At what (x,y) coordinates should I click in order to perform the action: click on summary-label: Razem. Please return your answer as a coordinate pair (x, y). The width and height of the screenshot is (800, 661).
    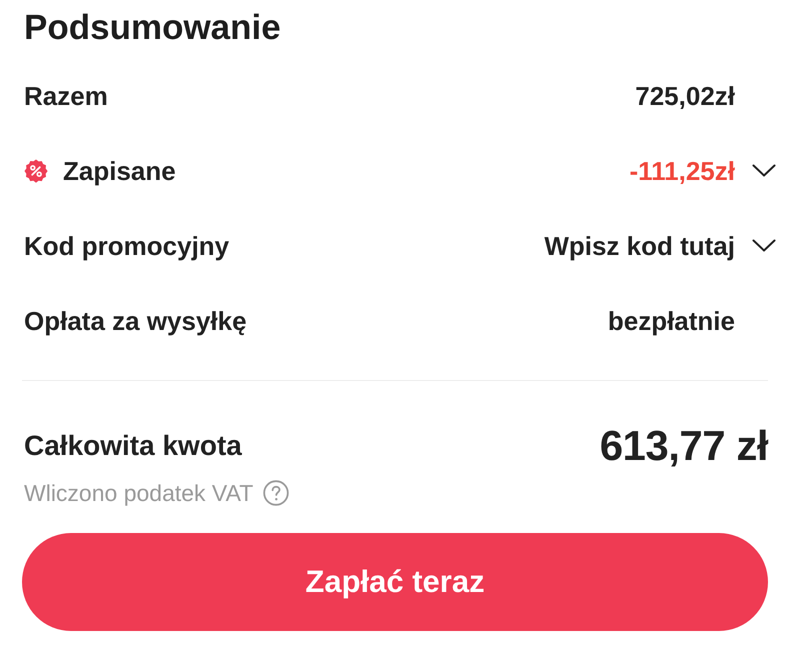
    Looking at the image, I should click on (66, 96).